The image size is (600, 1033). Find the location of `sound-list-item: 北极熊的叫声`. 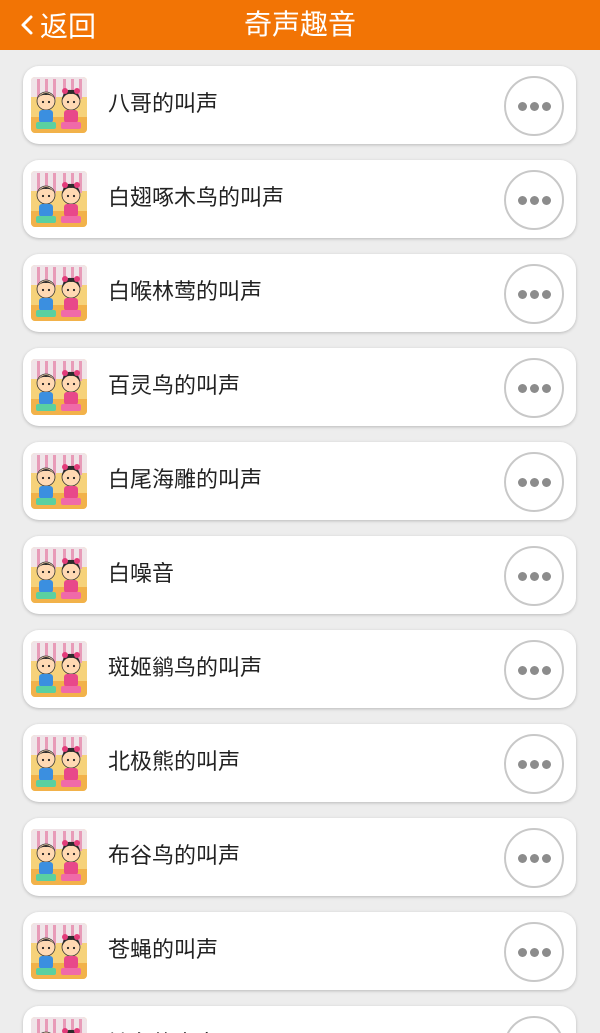

sound-list-item: 北极熊的叫声 is located at coordinates (299, 763).